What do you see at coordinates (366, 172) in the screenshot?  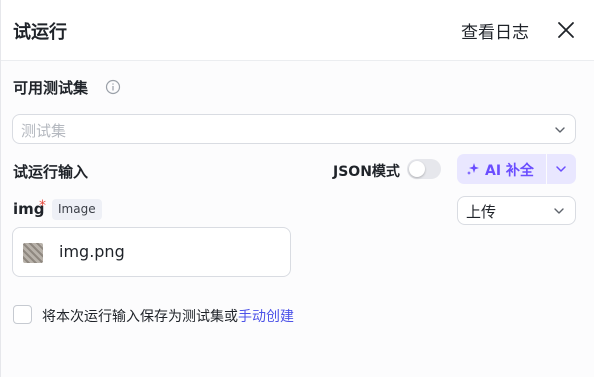 I see `json-mode-label: JSON模式` at bounding box center [366, 172].